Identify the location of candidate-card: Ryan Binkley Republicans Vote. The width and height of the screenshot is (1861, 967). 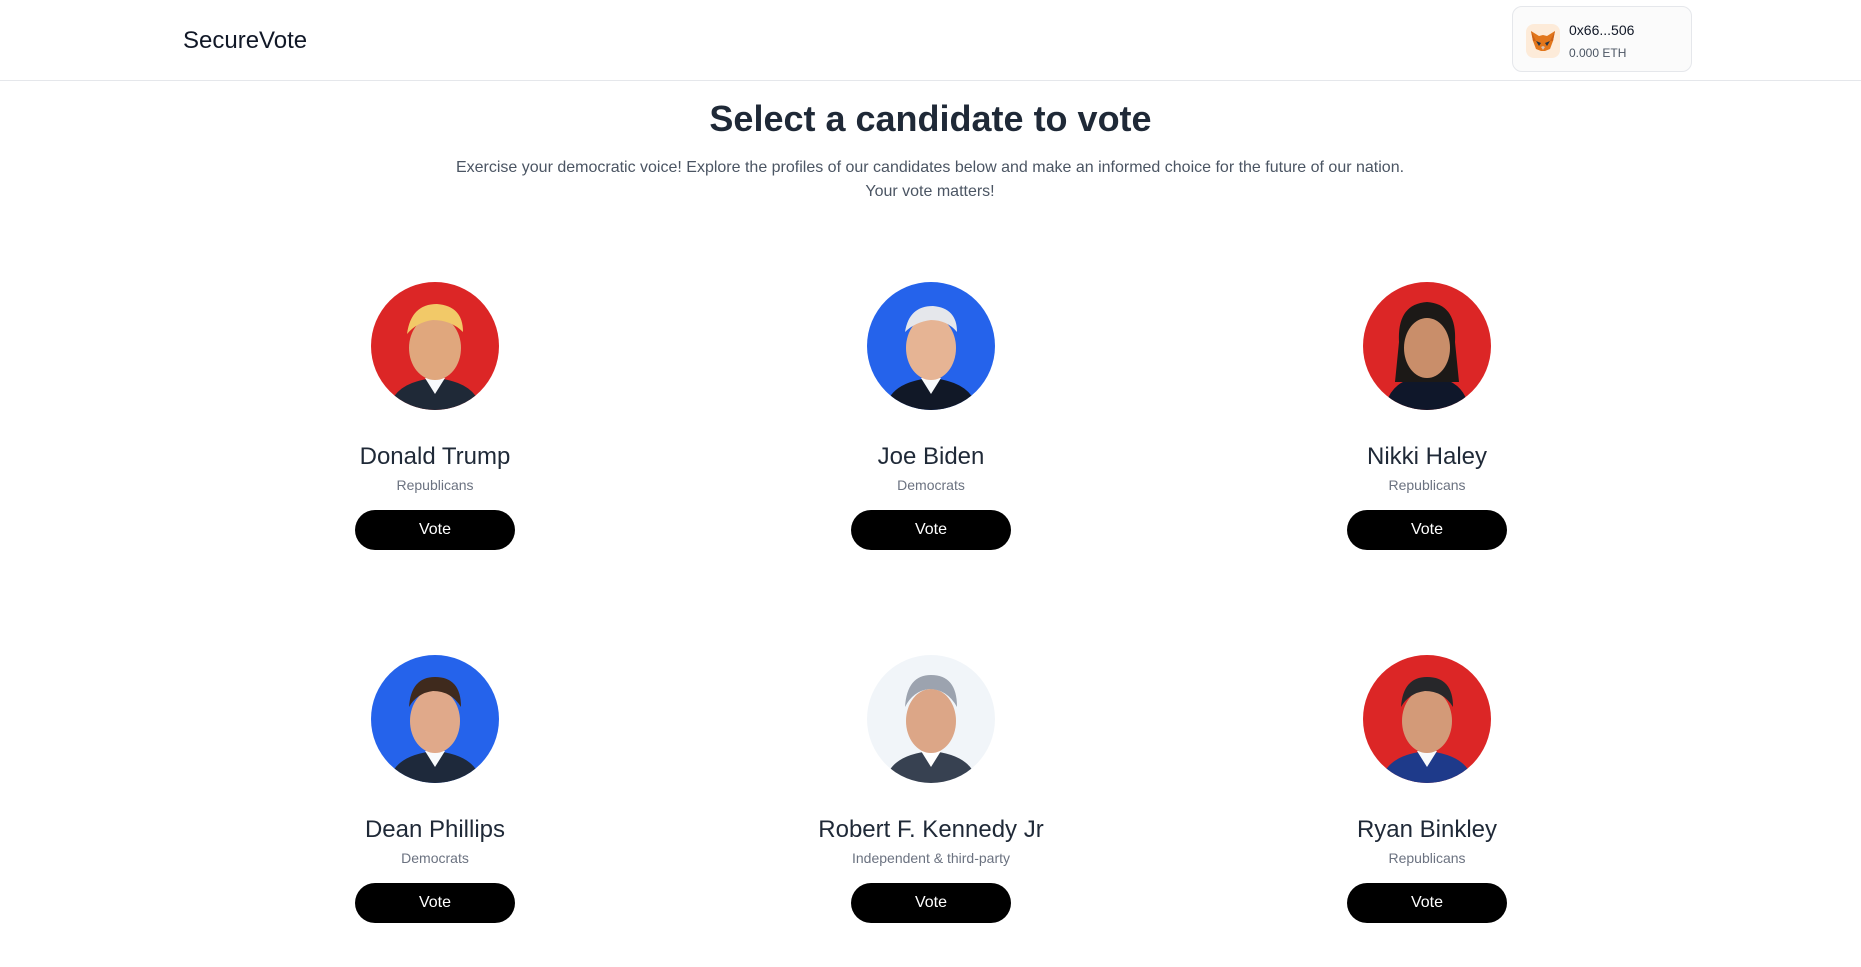
(1427, 805).